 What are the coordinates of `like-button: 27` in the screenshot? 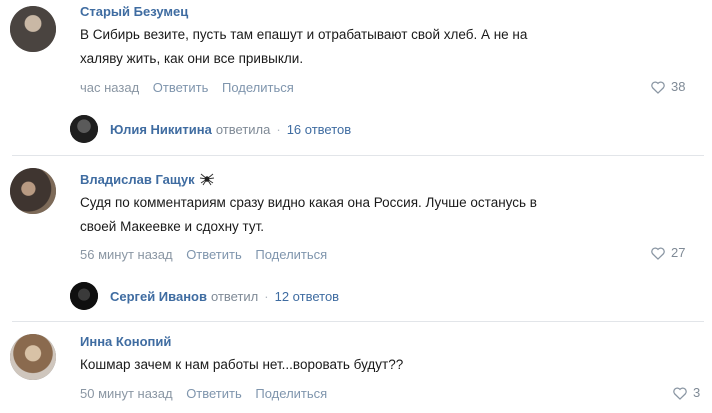 It's located at (667, 252).